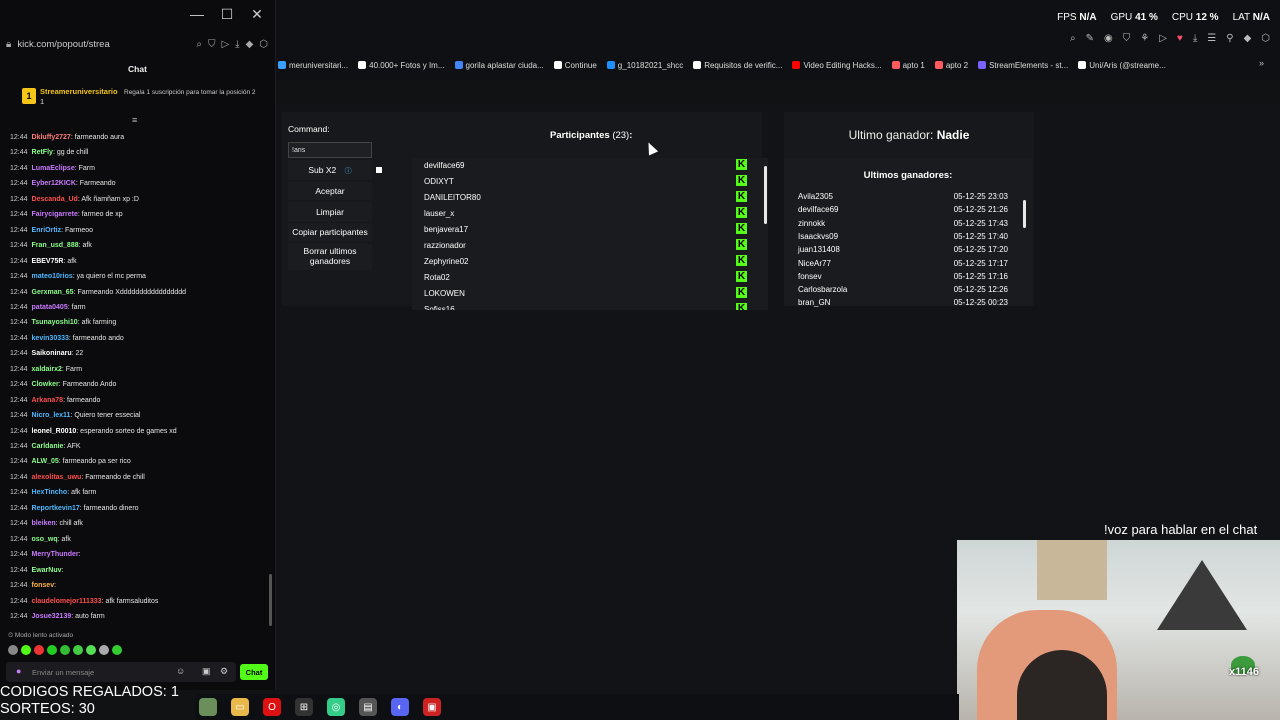 This screenshot has width=1280, height=720. Describe the element at coordinates (257, 14) in the screenshot. I see `close-button: ✕` at that location.